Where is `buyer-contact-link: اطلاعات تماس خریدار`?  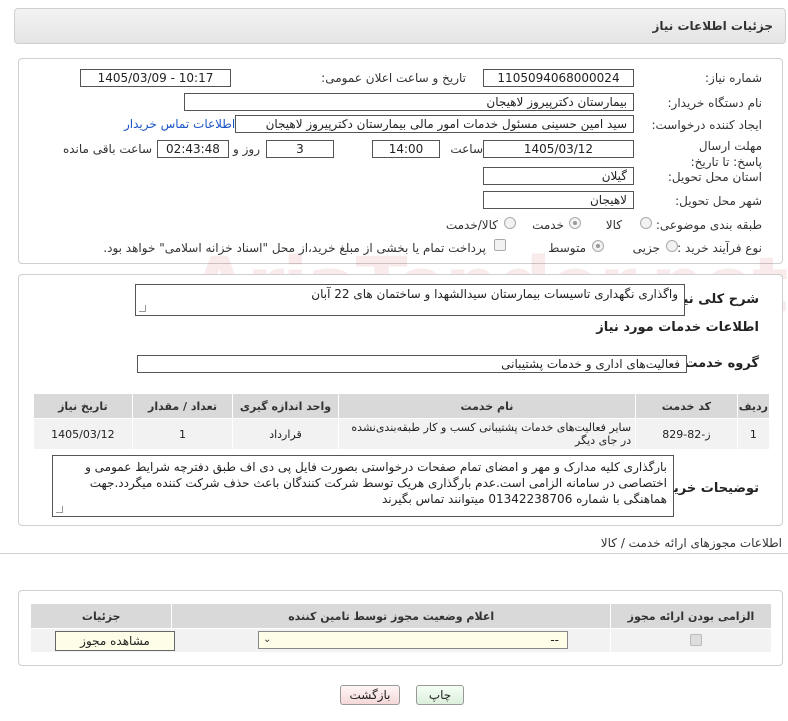
buyer-contact-link: اطلاعات تماس خریدار is located at coordinates (179, 124).